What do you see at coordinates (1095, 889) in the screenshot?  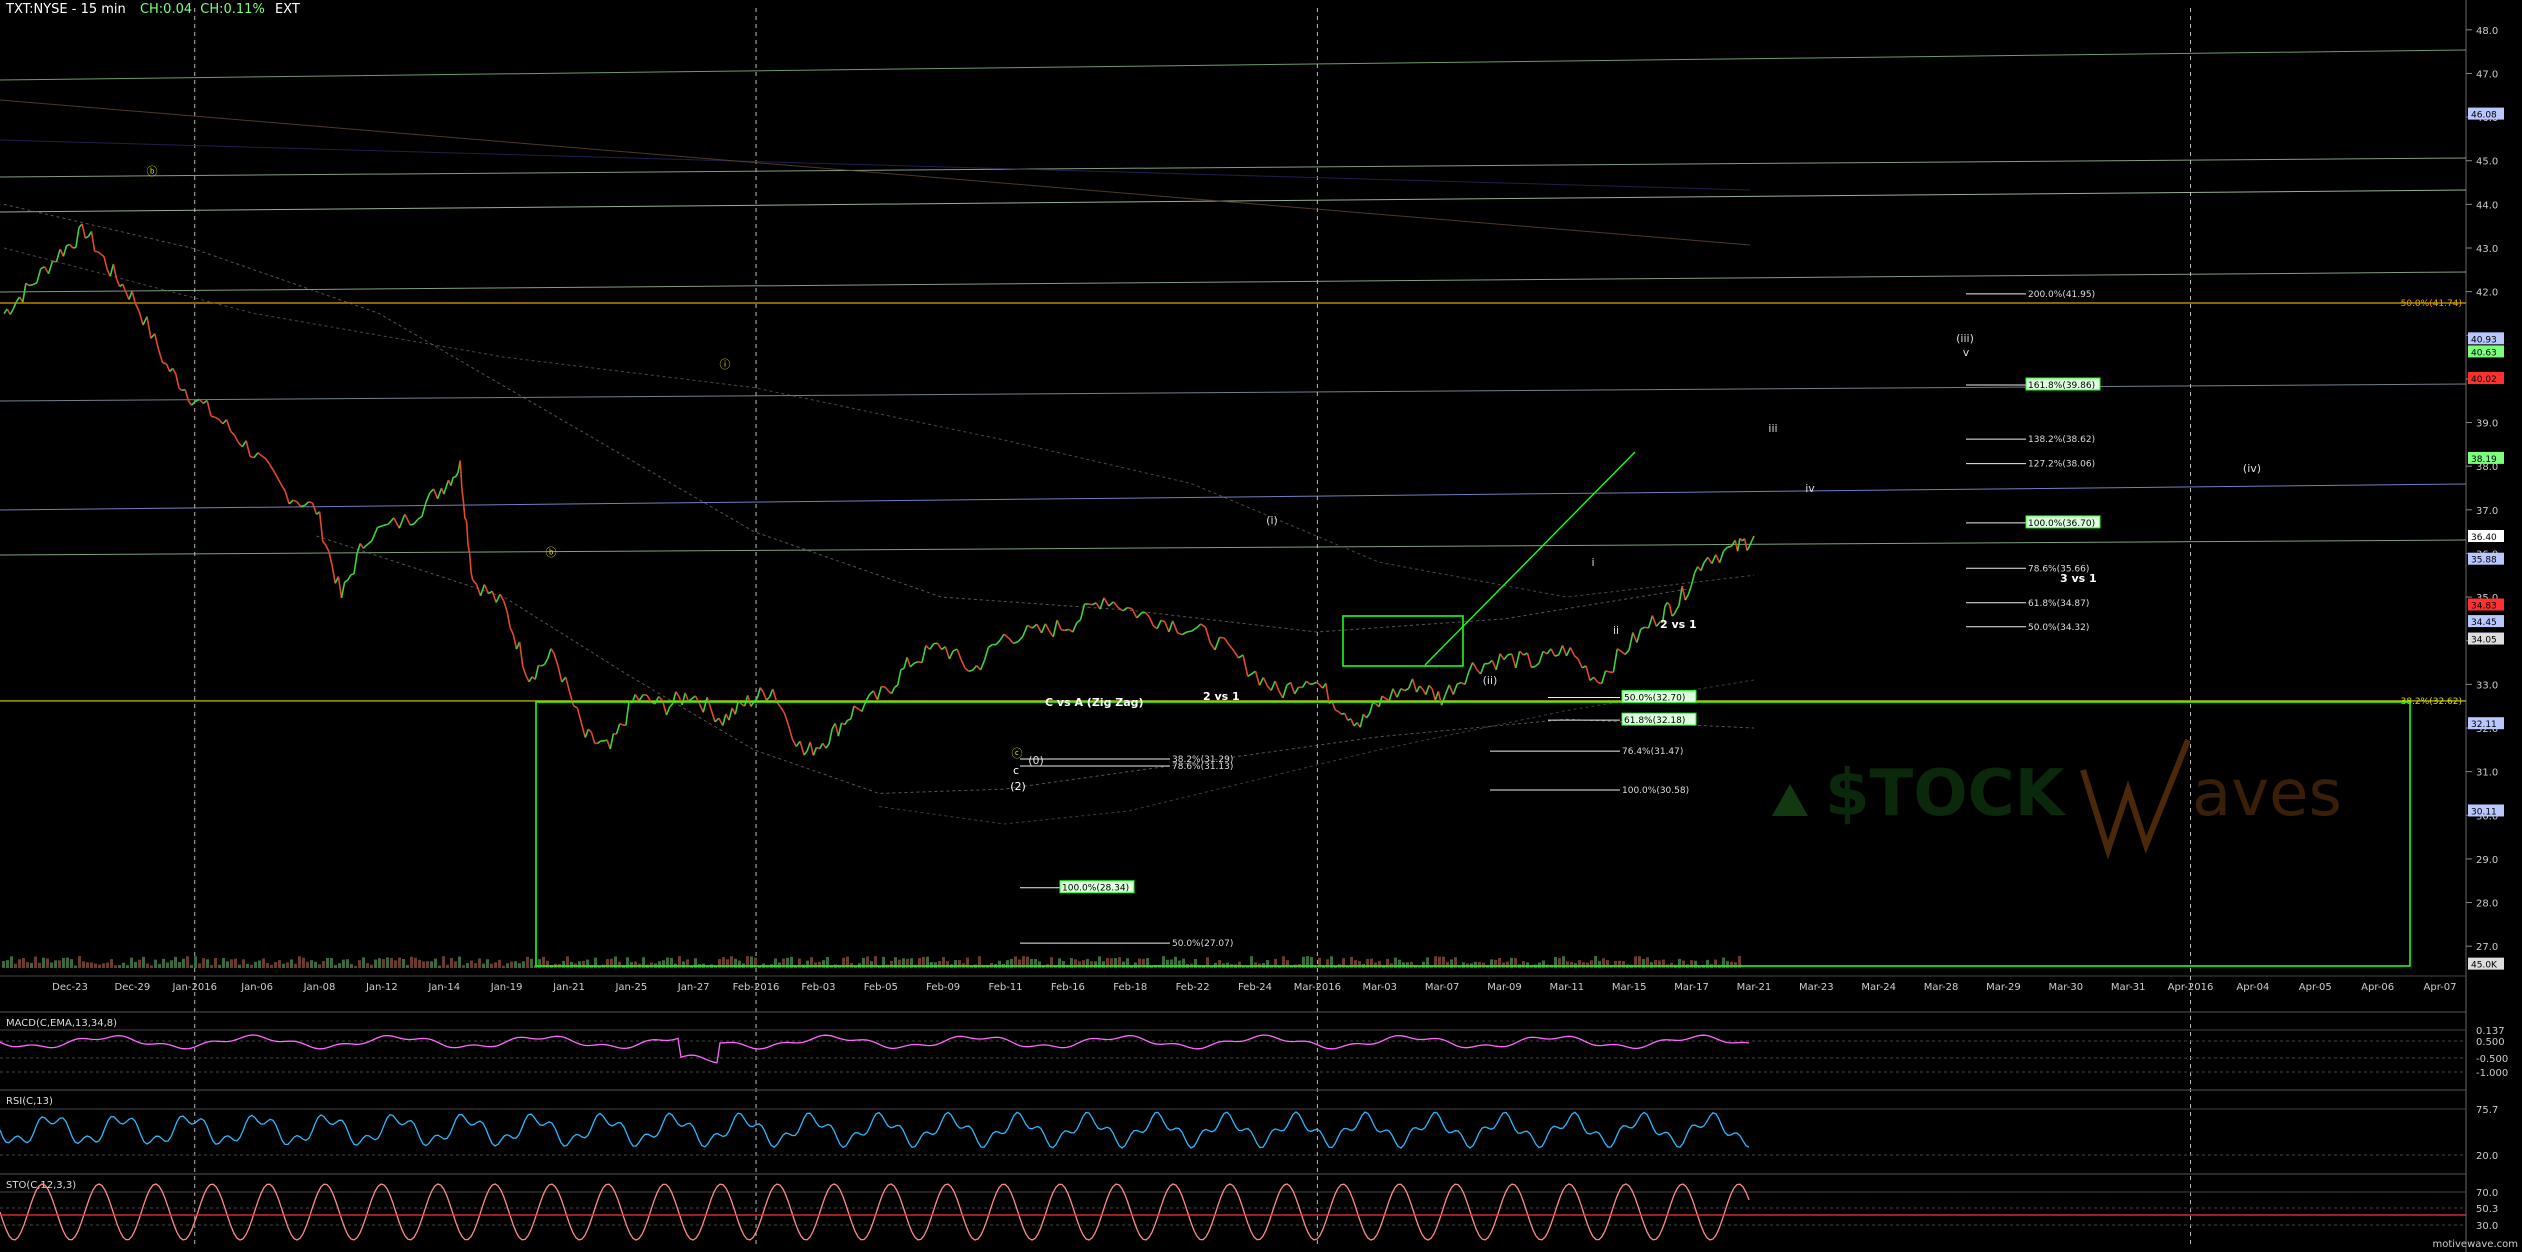 I see `fib-left-key-label: 100.0%(28.34)` at bounding box center [1095, 889].